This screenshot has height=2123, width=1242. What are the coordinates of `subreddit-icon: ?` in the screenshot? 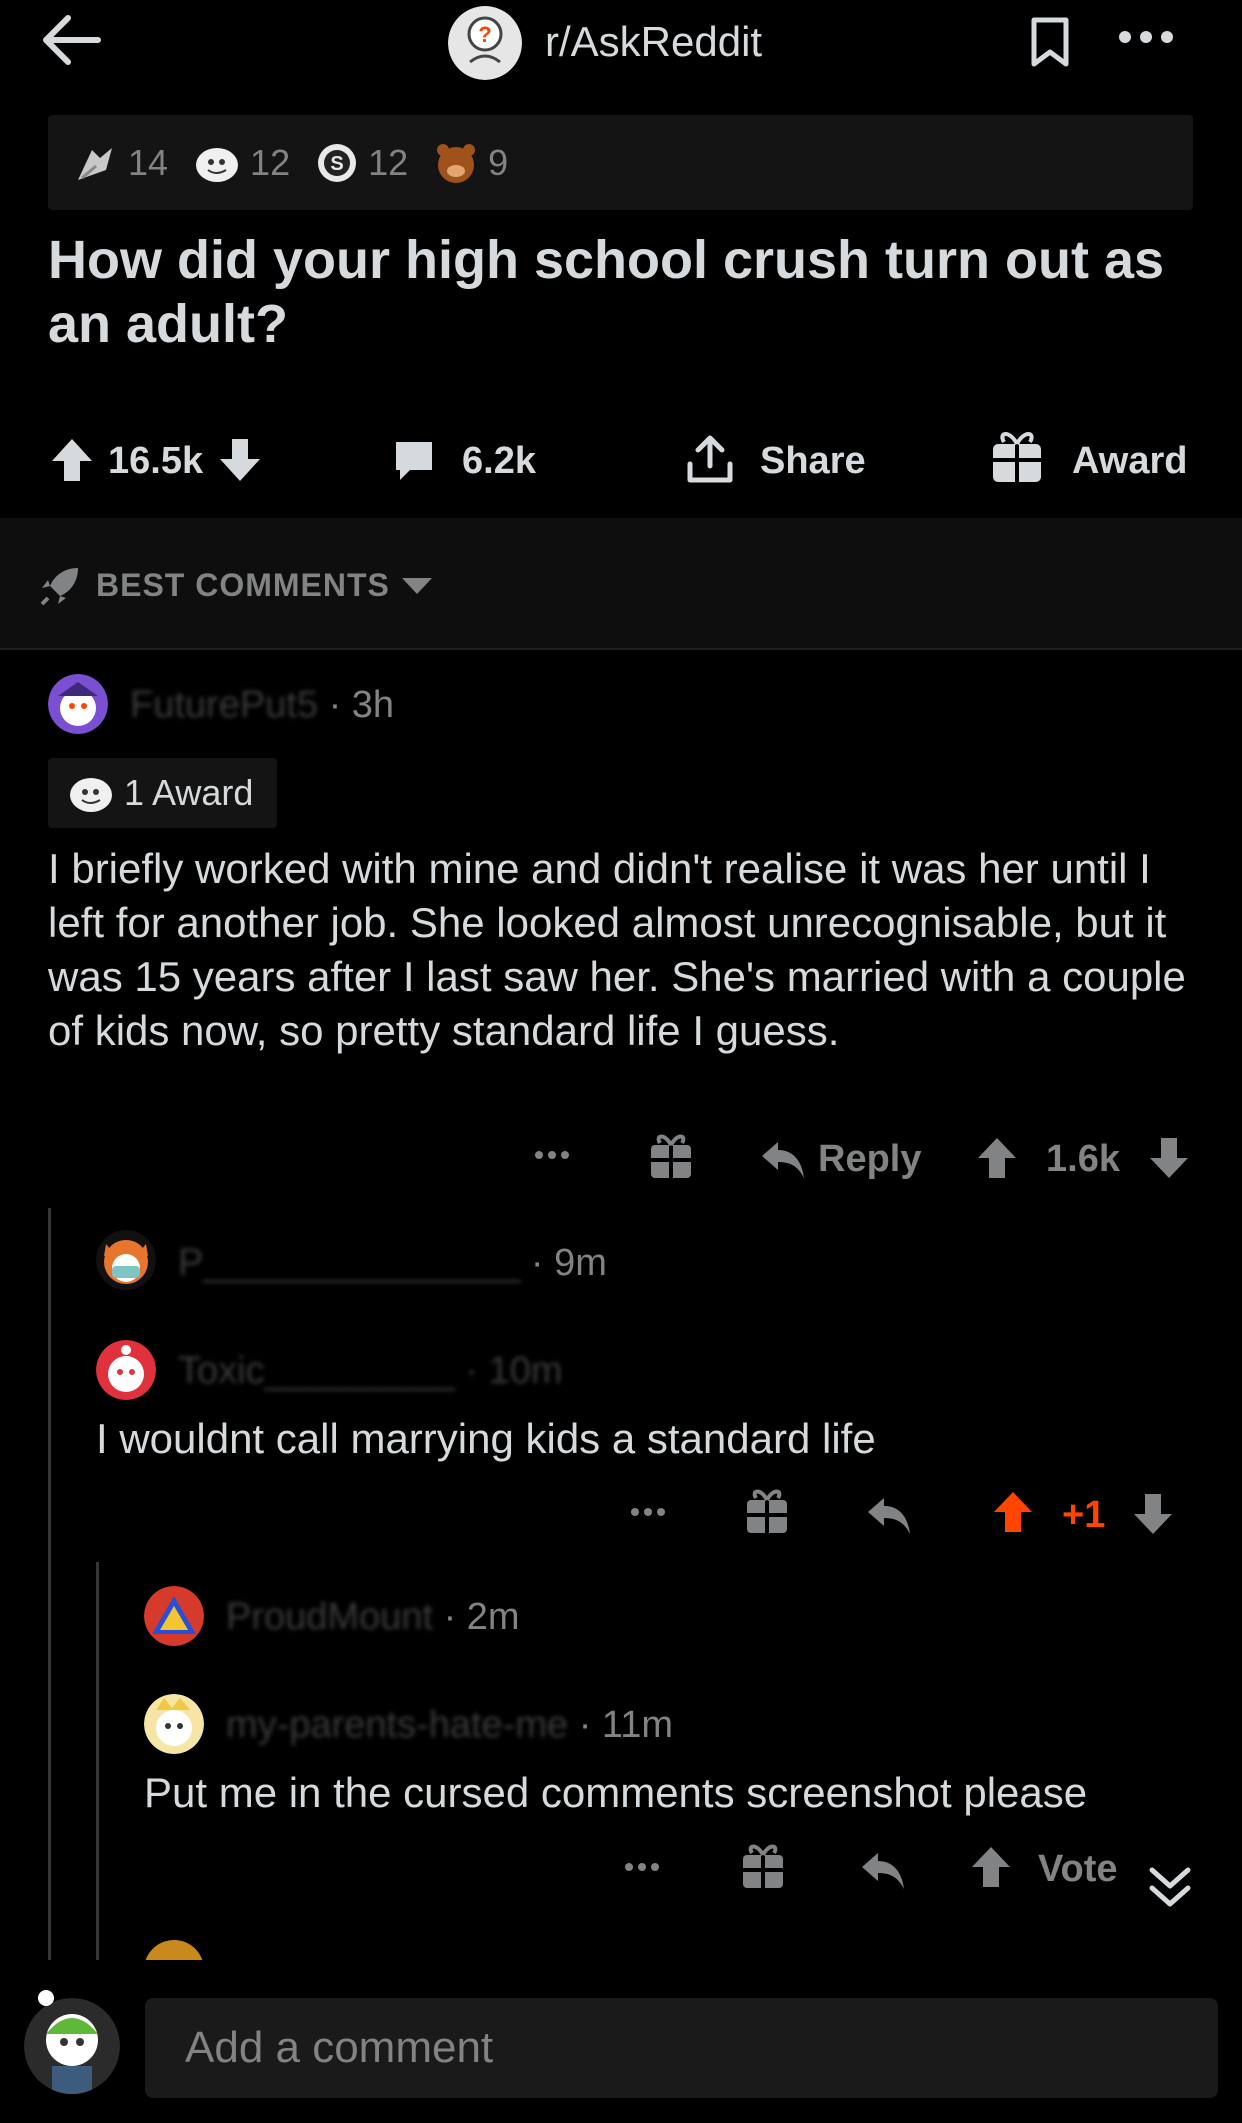 It's located at (485, 43).